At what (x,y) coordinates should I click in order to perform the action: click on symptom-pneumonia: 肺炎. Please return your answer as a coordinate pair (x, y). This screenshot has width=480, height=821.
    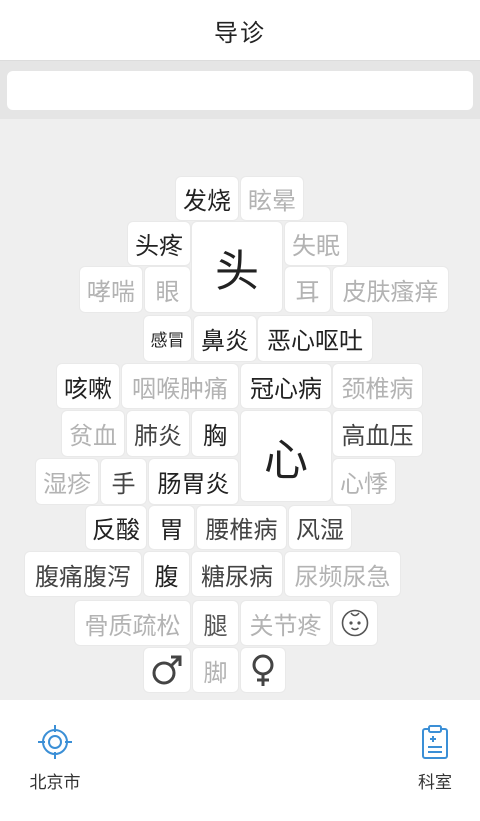
    Looking at the image, I should click on (158, 433).